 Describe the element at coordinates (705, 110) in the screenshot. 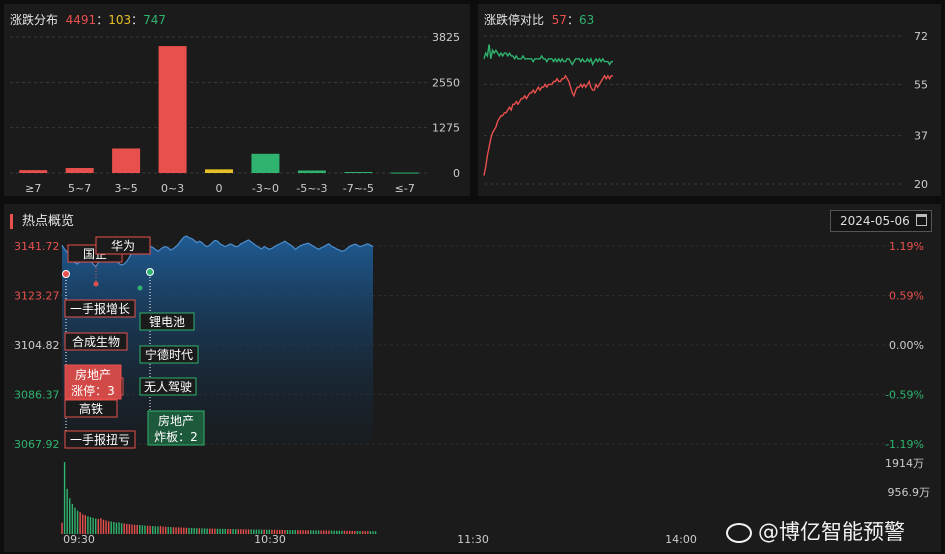

I see `limit-compare-line-chart: 20 37 55 72` at that location.